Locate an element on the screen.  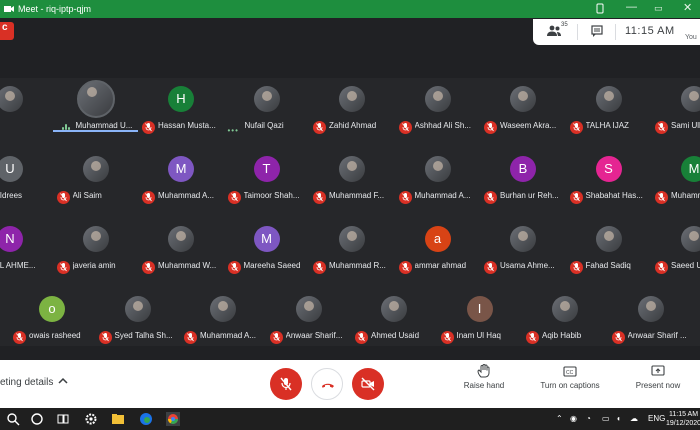
participant-name: Sami Ull is located at coordinates (685, 125).